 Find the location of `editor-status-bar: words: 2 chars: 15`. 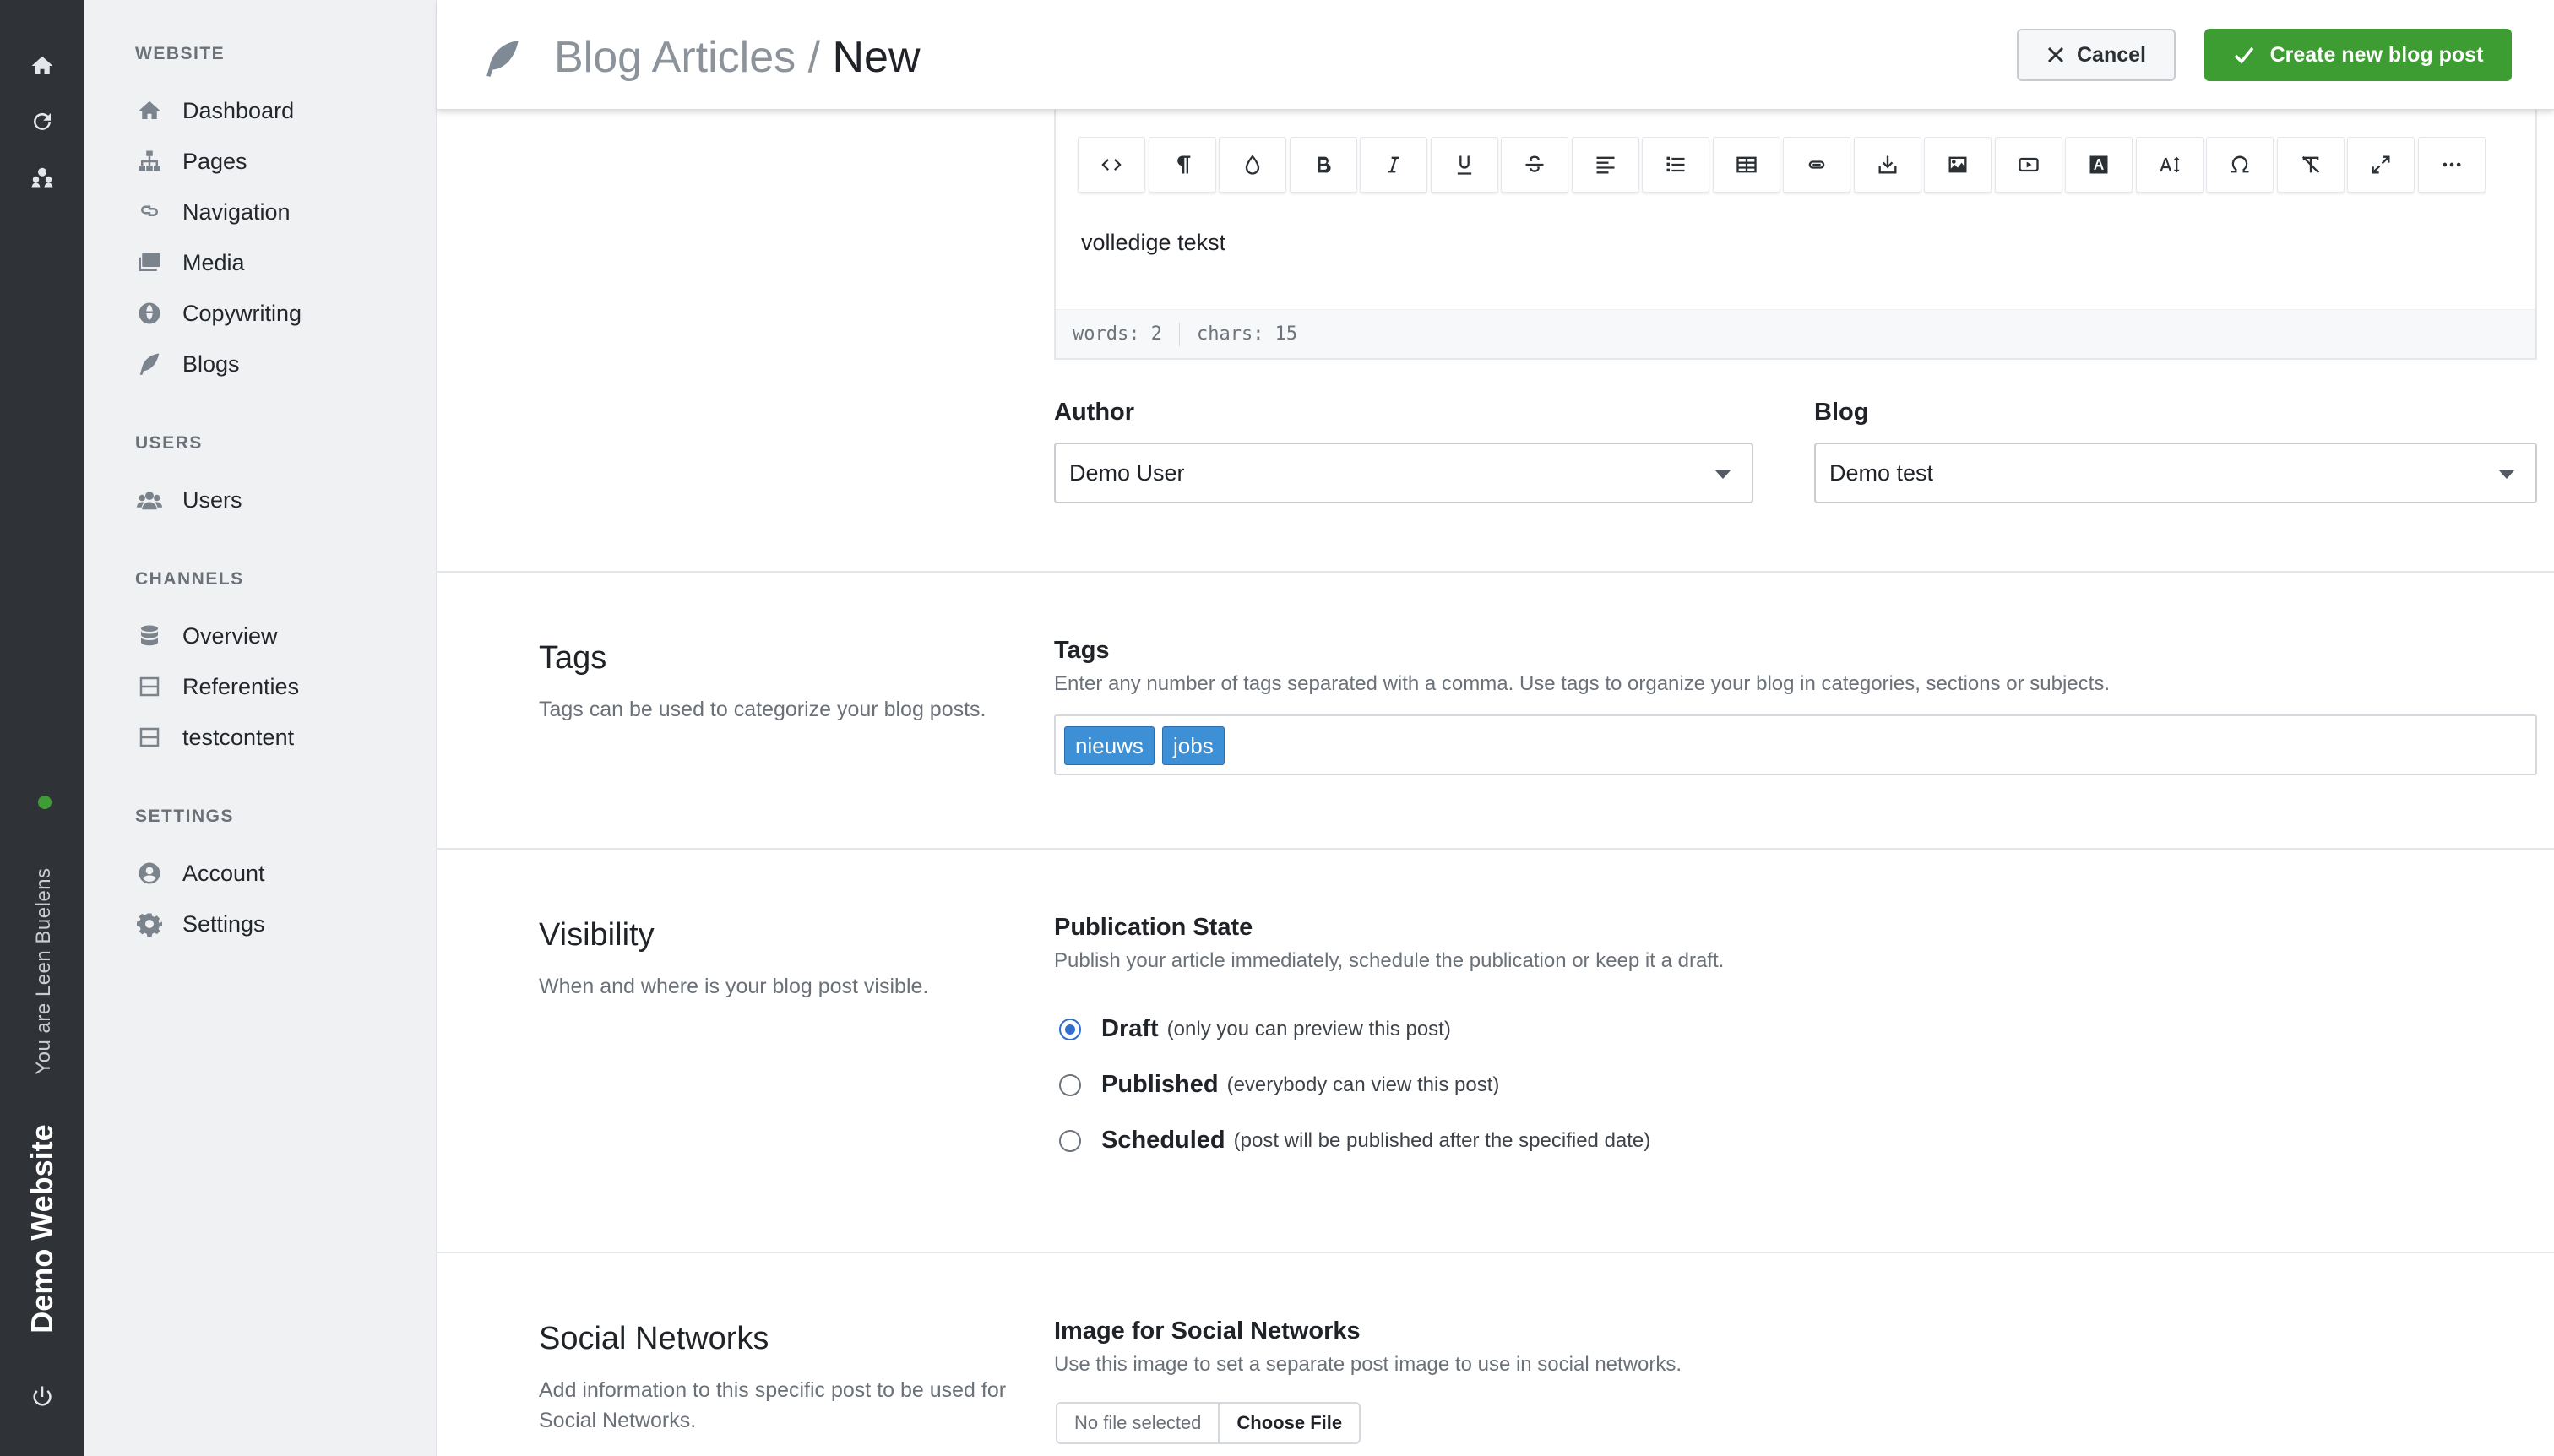

editor-status-bar: words: 2 chars: 15 is located at coordinates (1795, 333).